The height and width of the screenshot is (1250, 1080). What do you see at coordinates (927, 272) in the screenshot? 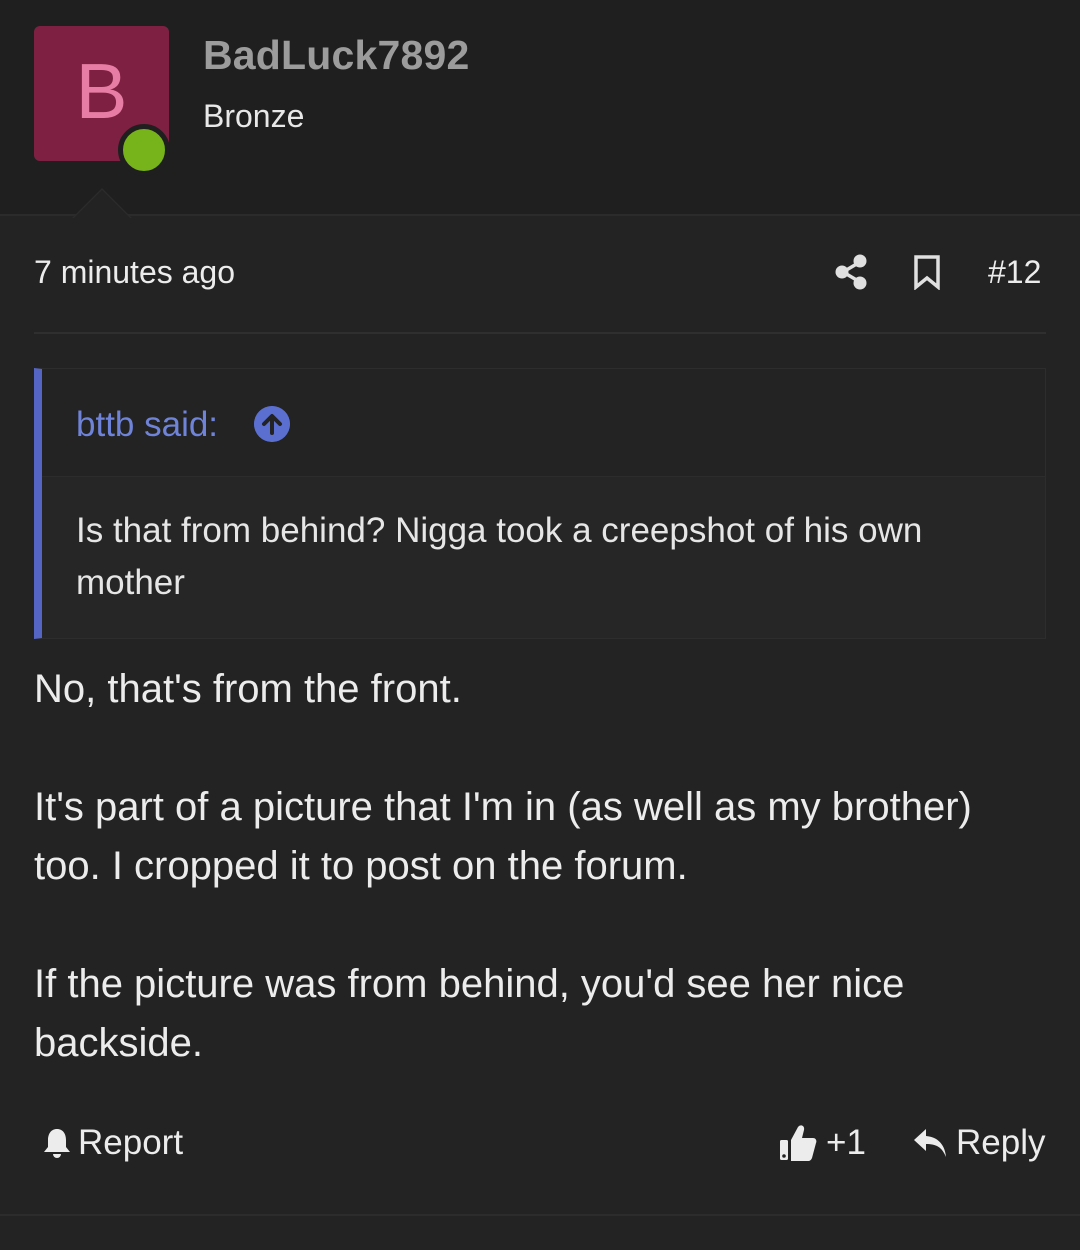
I see `bookmark-icon` at bounding box center [927, 272].